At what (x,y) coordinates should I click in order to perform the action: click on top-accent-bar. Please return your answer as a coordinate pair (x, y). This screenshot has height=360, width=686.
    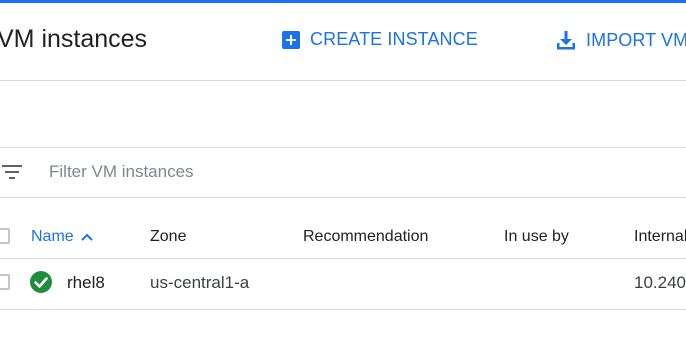
    Looking at the image, I should click on (343, 1).